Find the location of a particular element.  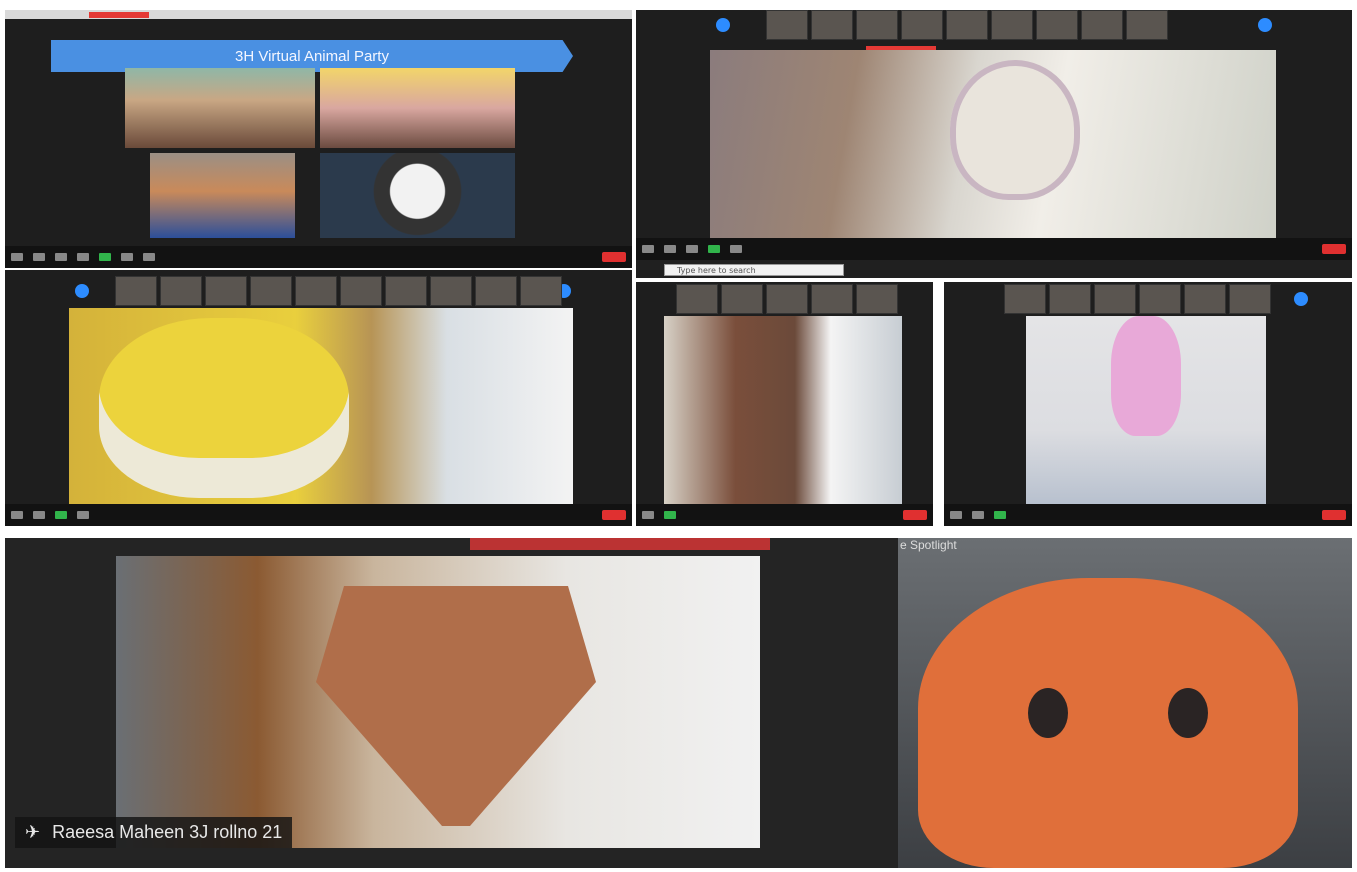

zoom-window-middle-center is located at coordinates (784, 404).